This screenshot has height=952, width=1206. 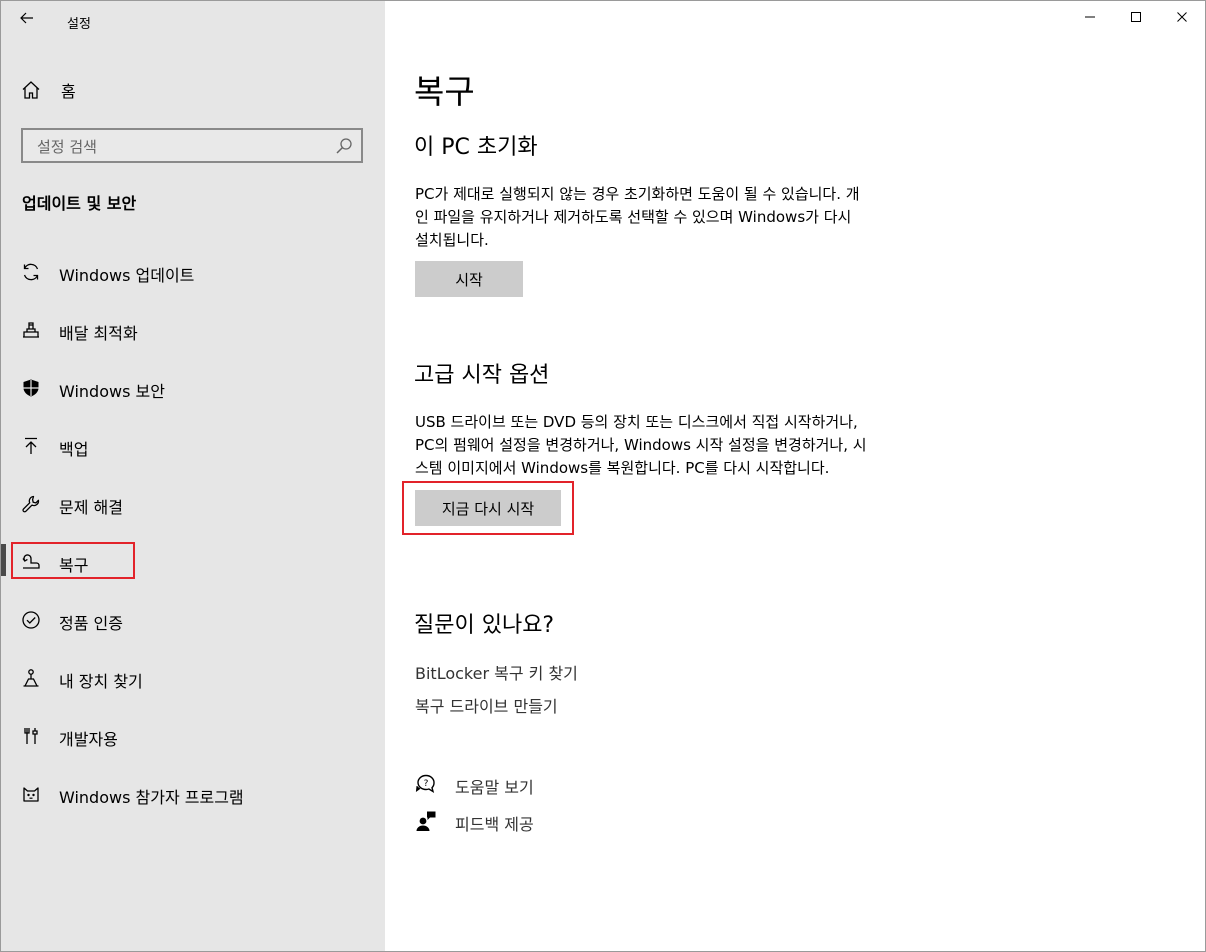 What do you see at coordinates (98, 333) in the screenshot?
I see `sidebar-item-label: 배달 최적화` at bounding box center [98, 333].